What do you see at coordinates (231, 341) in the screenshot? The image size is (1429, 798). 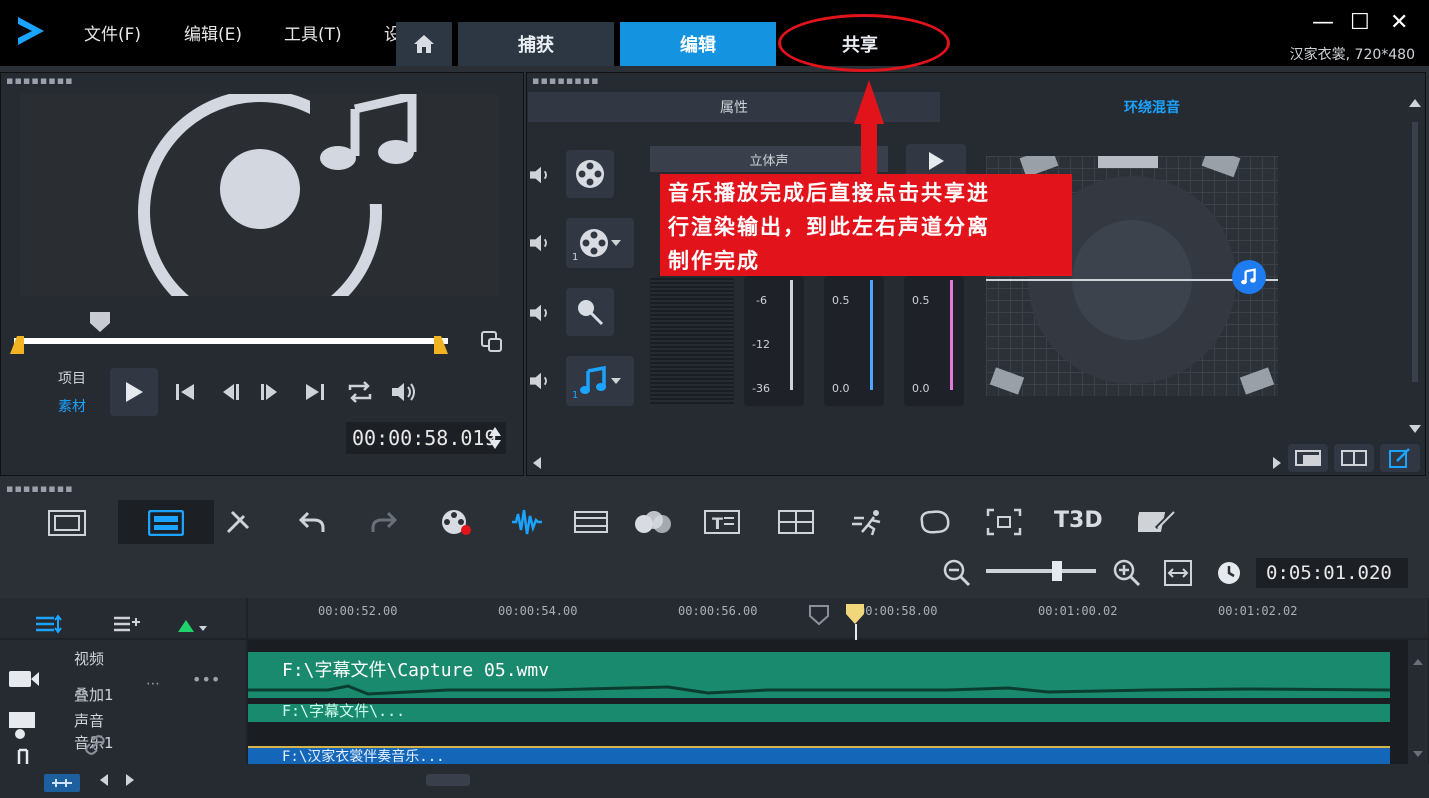 I see `scrub-bar` at bounding box center [231, 341].